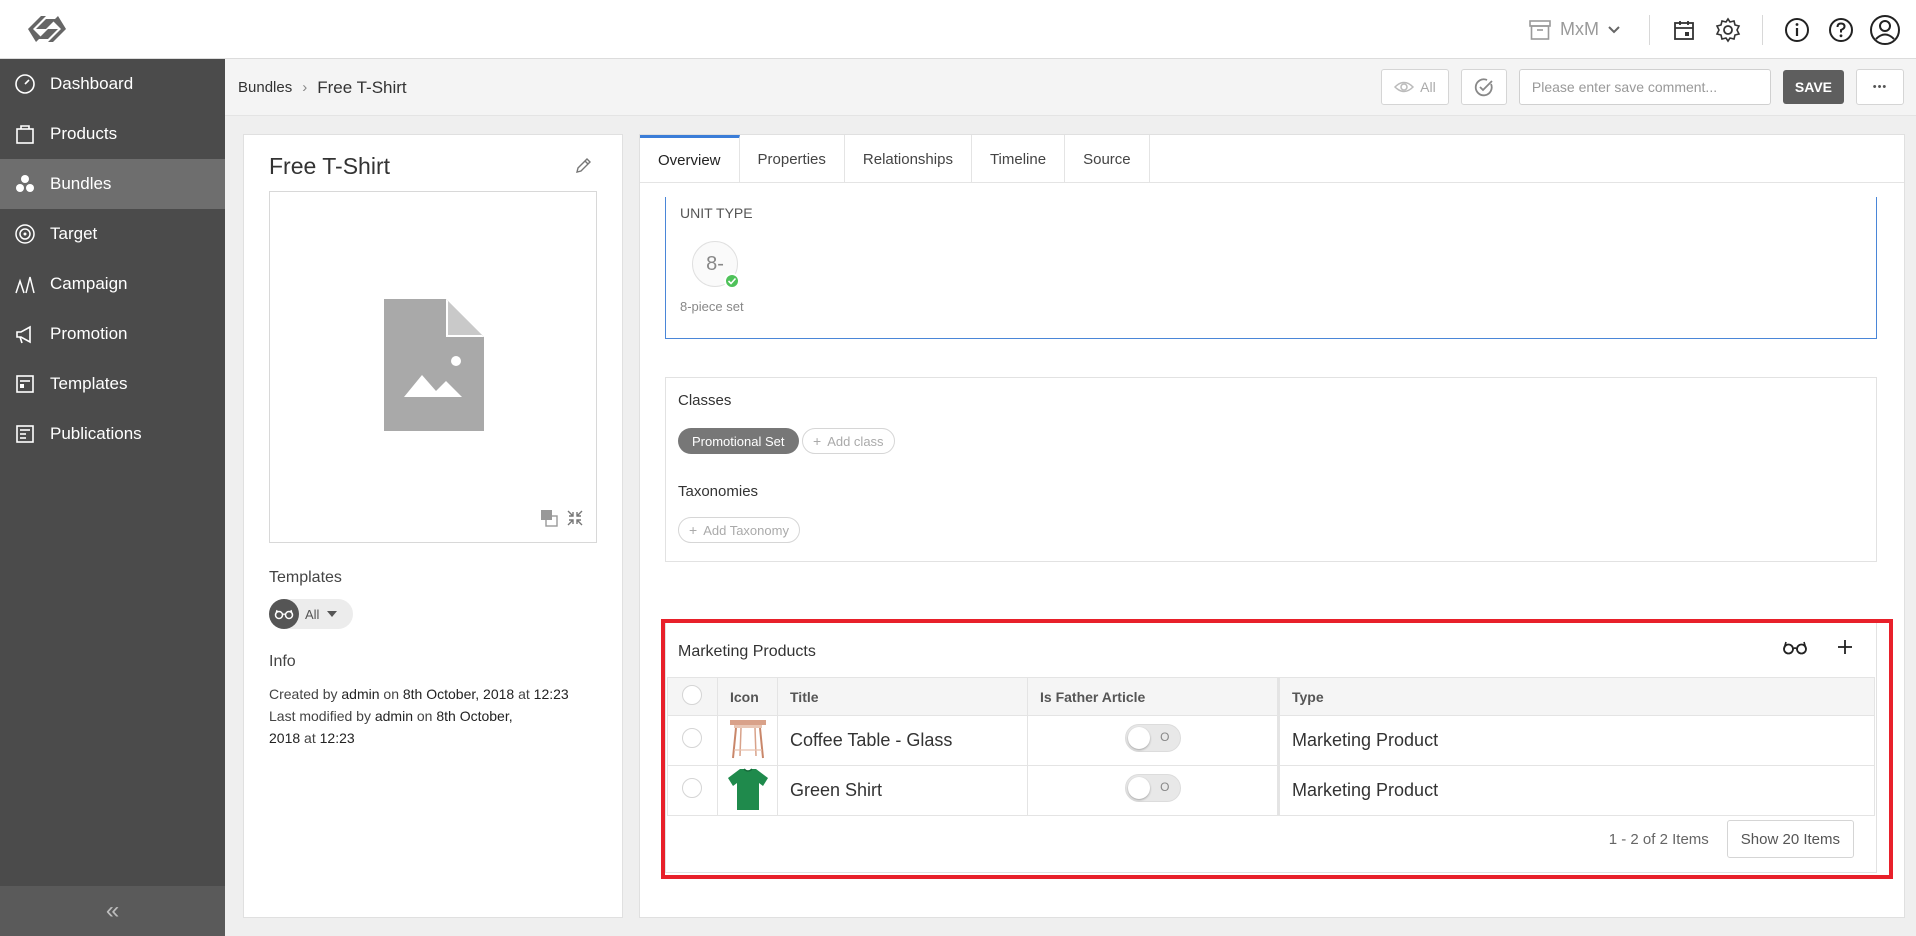 This screenshot has width=1916, height=936. I want to click on modified-date: 8th October,, so click(474, 716).